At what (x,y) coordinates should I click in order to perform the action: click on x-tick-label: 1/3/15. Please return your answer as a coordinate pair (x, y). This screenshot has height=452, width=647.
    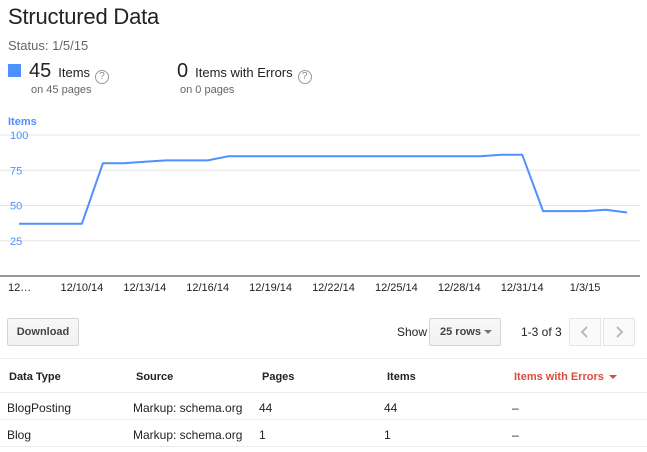
    Looking at the image, I should click on (585, 288).